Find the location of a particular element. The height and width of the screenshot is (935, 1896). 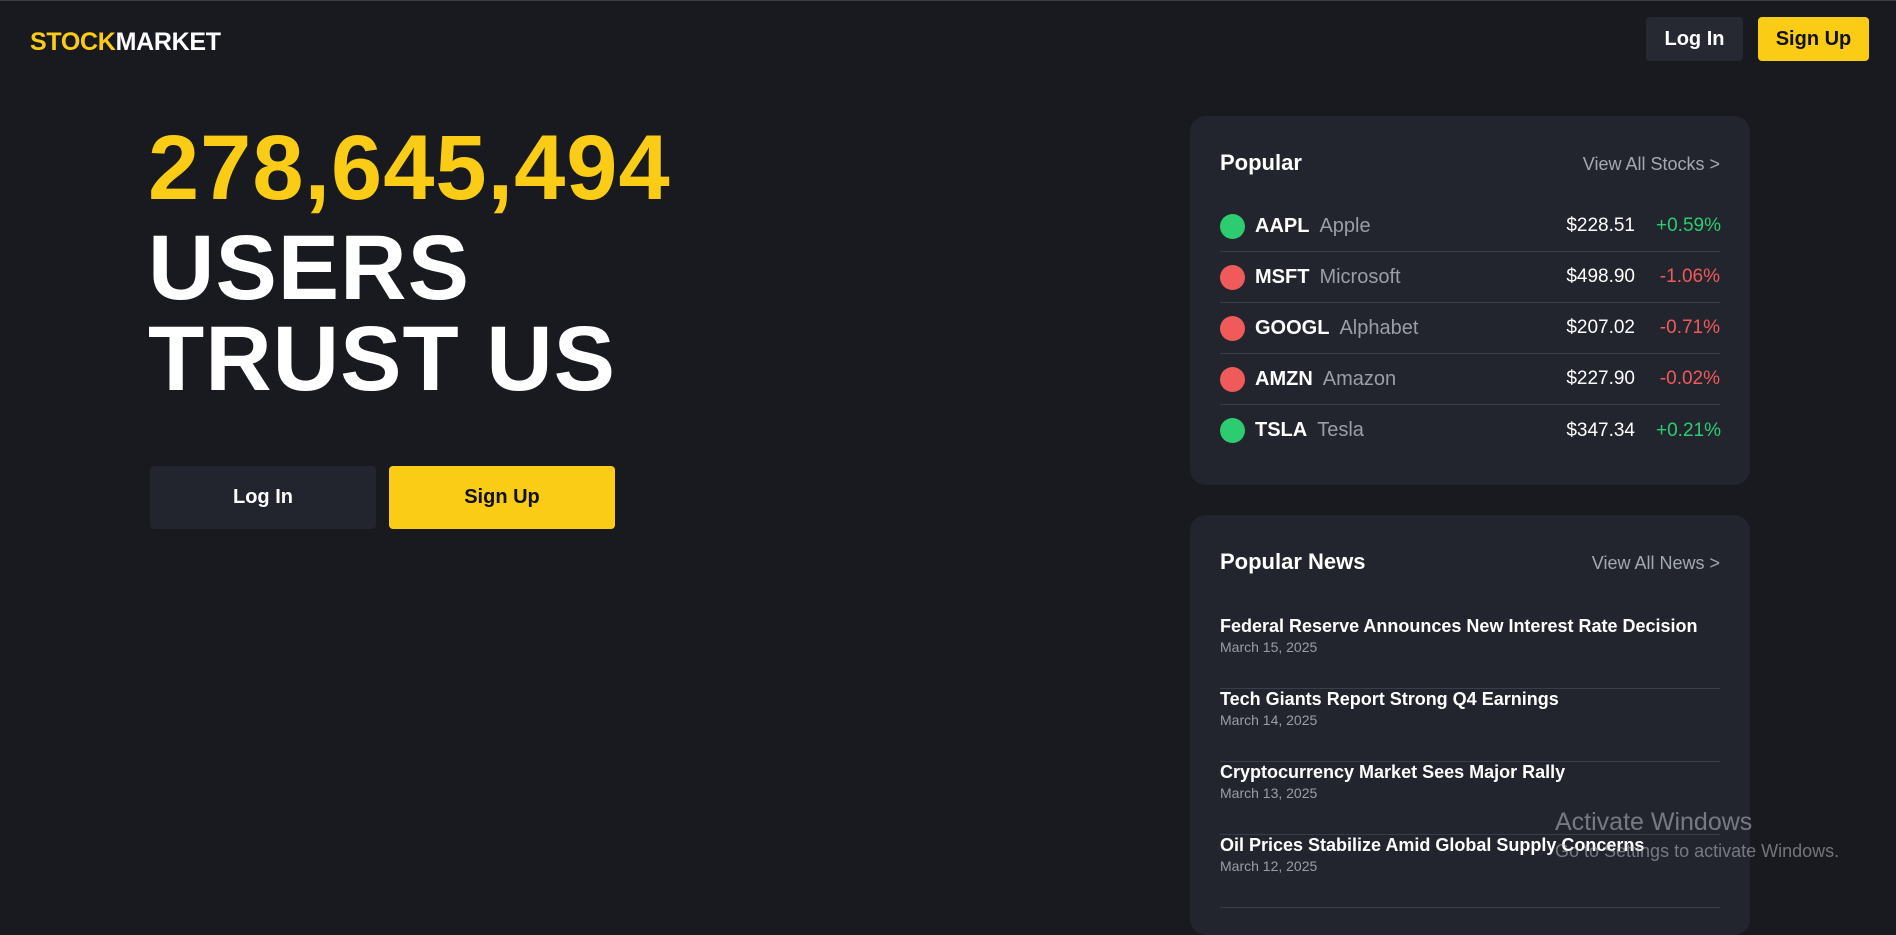

stock-price: $207.02 is located at coordinates (1600, 327).